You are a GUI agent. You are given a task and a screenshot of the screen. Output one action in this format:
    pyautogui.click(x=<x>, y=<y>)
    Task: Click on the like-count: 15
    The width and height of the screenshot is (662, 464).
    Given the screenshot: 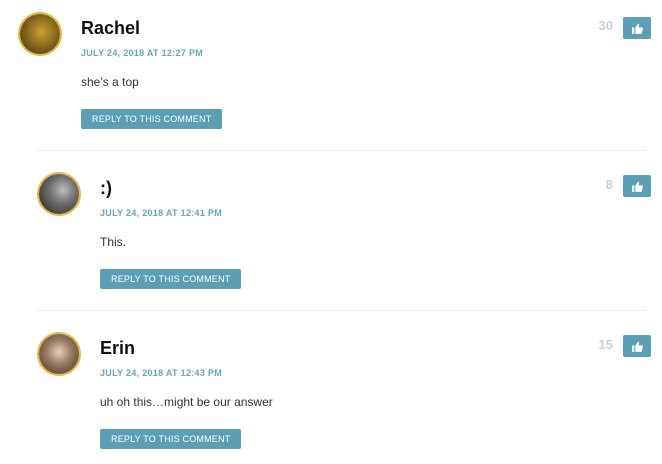 What is the action you would take?
    pyautogui.click(x=605, y=344)
    